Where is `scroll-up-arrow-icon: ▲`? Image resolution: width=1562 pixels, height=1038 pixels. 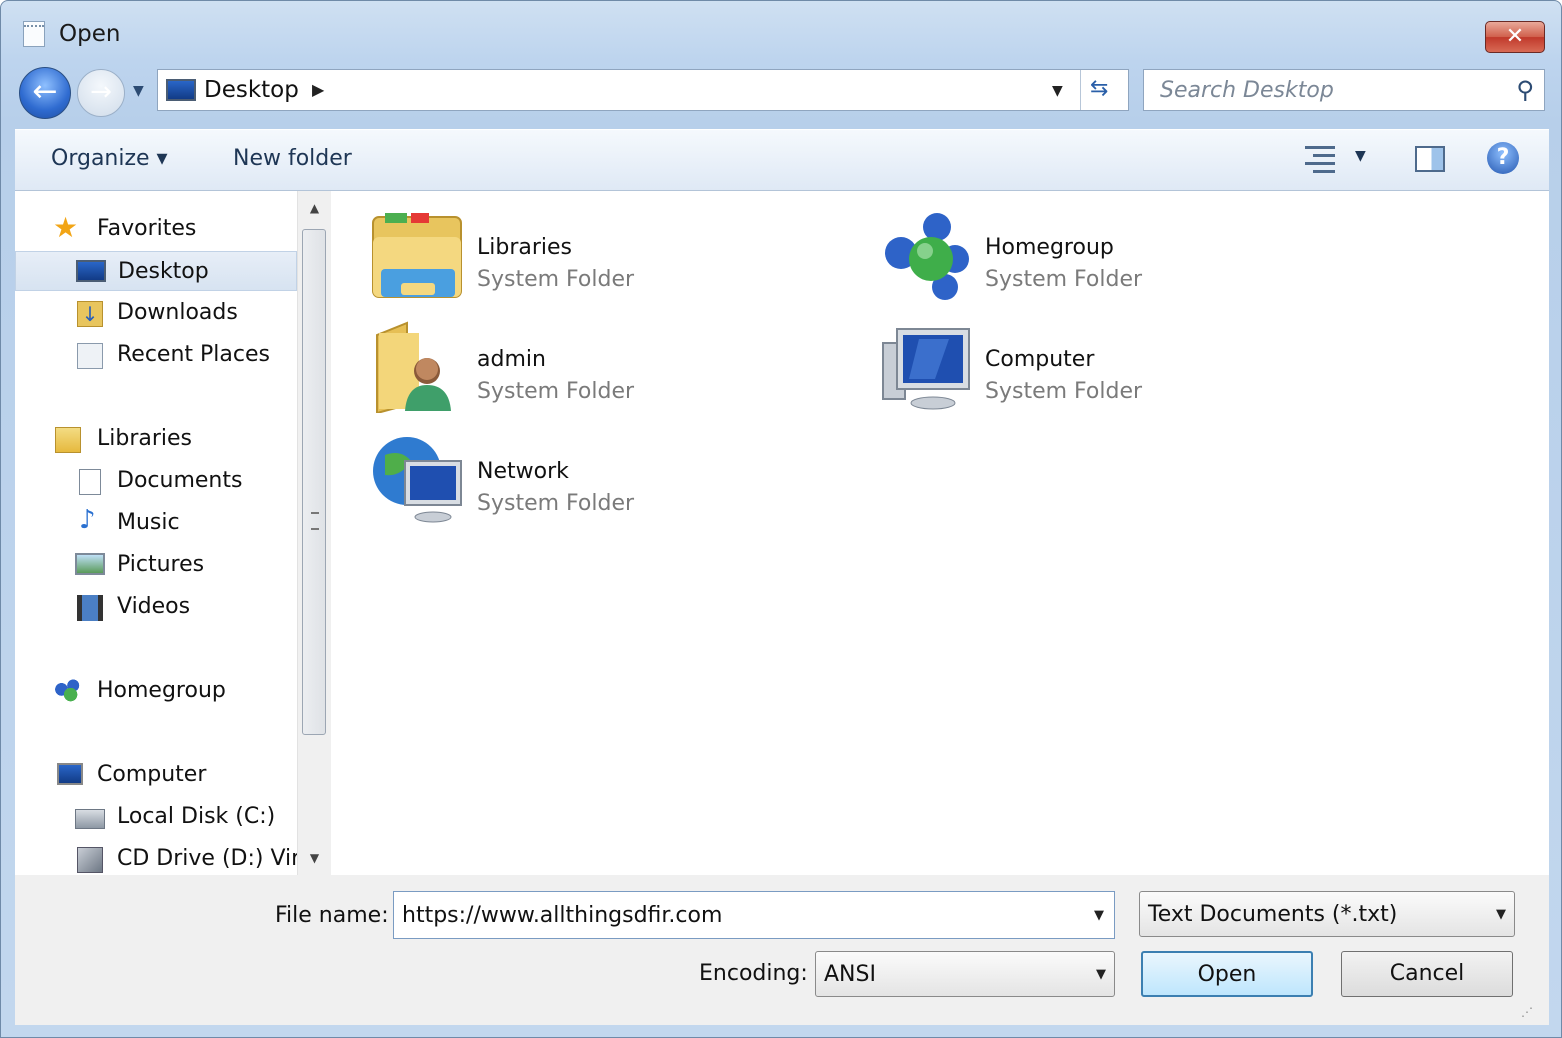
scroll-up-arrow-icon: ▲ is located at coordinates (314, 208).